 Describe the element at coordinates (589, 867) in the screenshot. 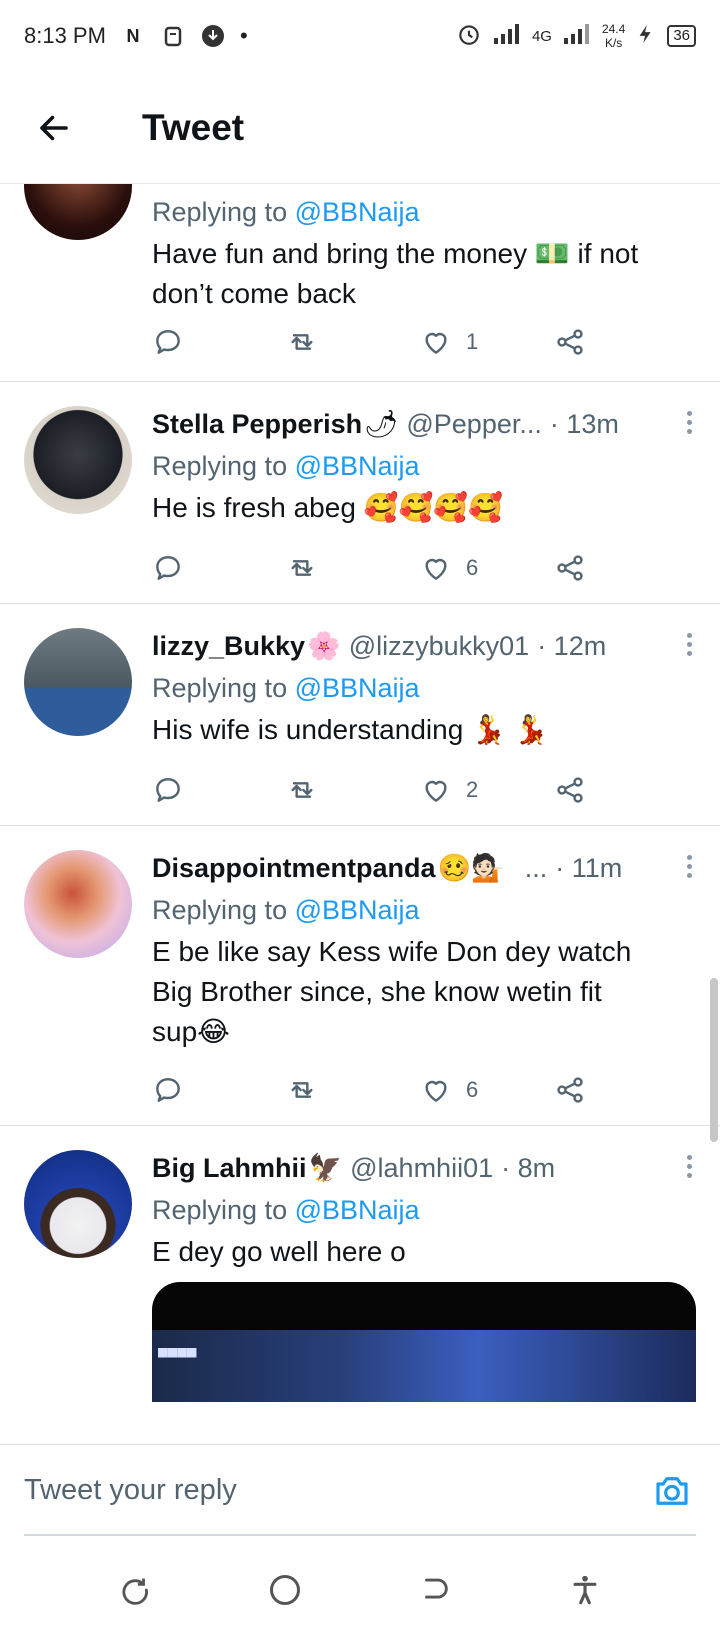

I see `tweet-time: · 11m` at that location.